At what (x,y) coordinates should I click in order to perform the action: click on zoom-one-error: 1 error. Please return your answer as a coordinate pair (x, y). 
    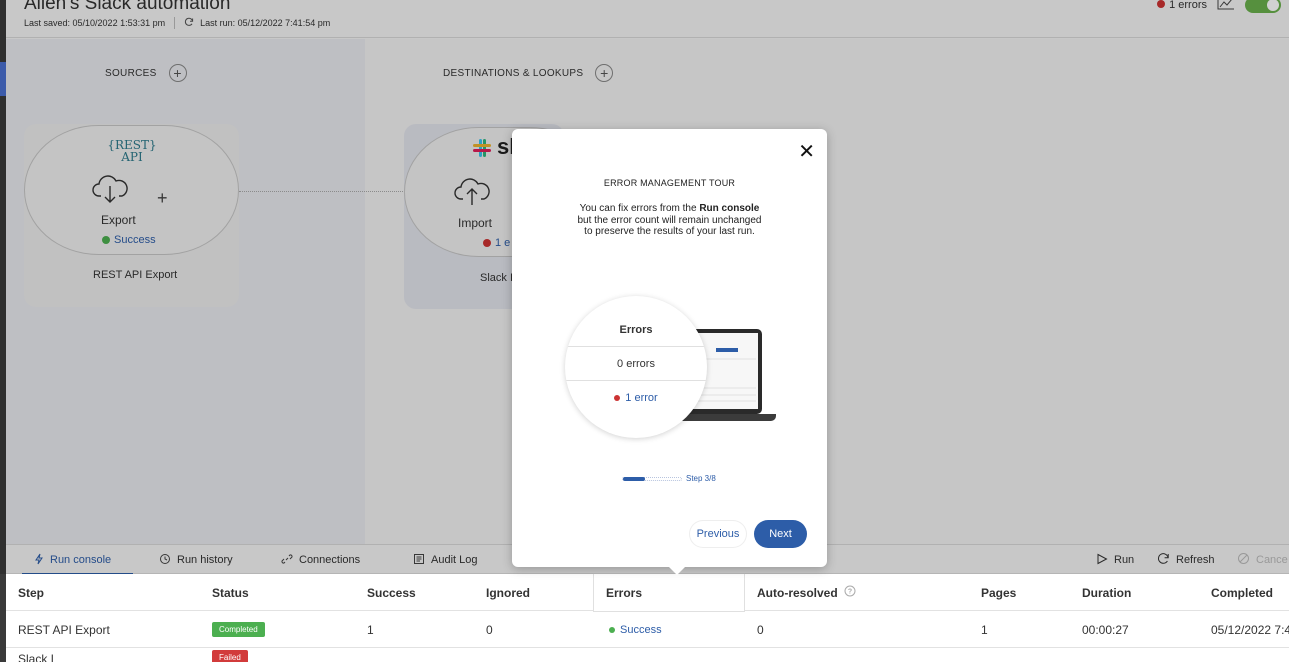
    Looking at the image, I should click on (636, 398).